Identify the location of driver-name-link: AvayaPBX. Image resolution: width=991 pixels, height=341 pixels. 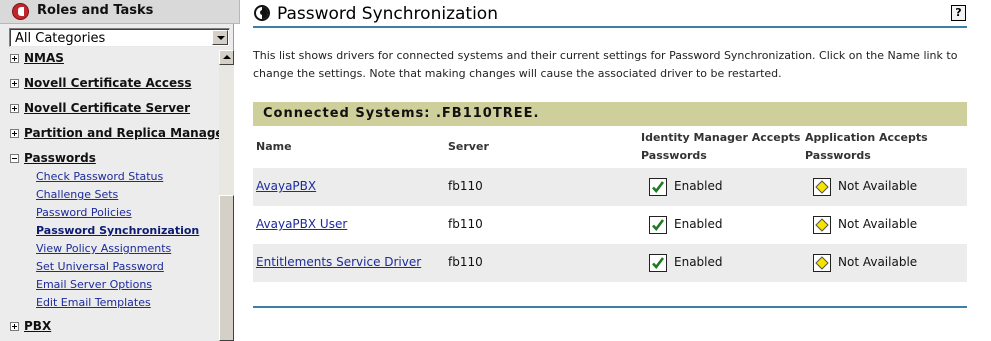
(286, 186).